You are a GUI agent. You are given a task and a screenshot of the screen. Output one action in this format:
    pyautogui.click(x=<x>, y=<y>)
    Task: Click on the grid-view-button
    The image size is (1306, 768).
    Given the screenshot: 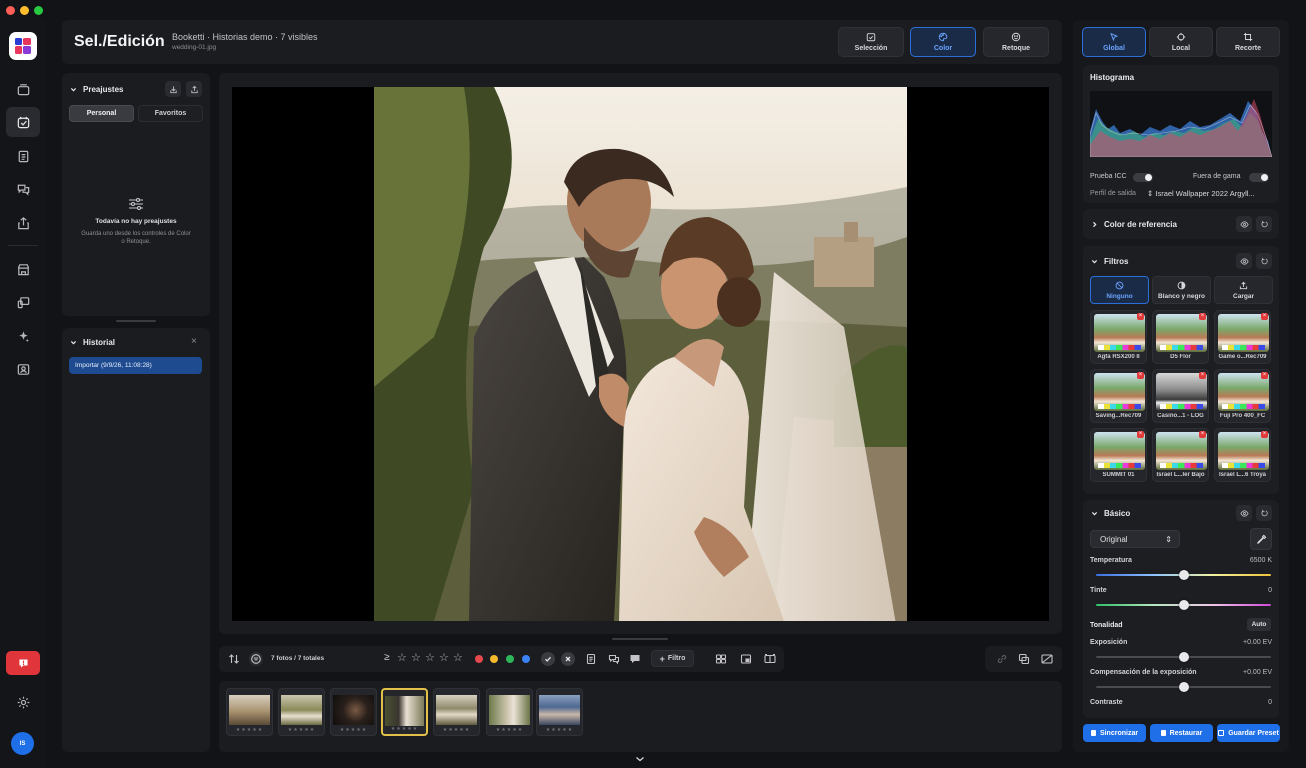 What is the action you would take?
    pyautogui.click(x=721, y=659)
    